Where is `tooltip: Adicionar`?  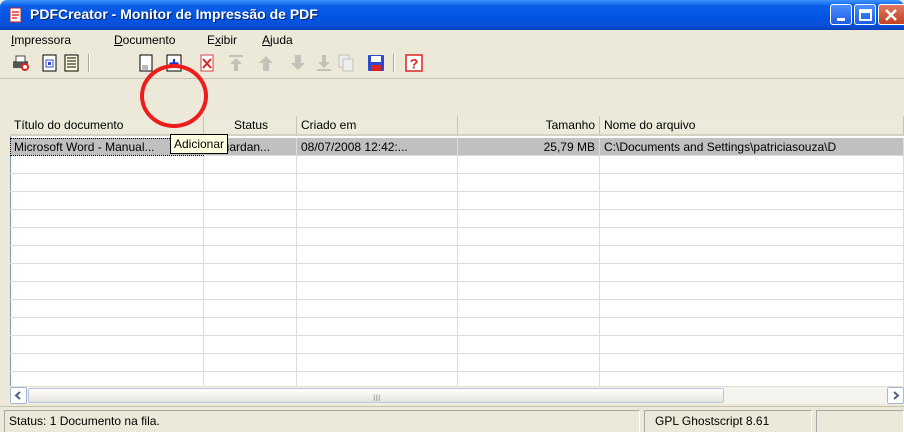 tooltip: Adicionar is located at coordinates (199, 144).